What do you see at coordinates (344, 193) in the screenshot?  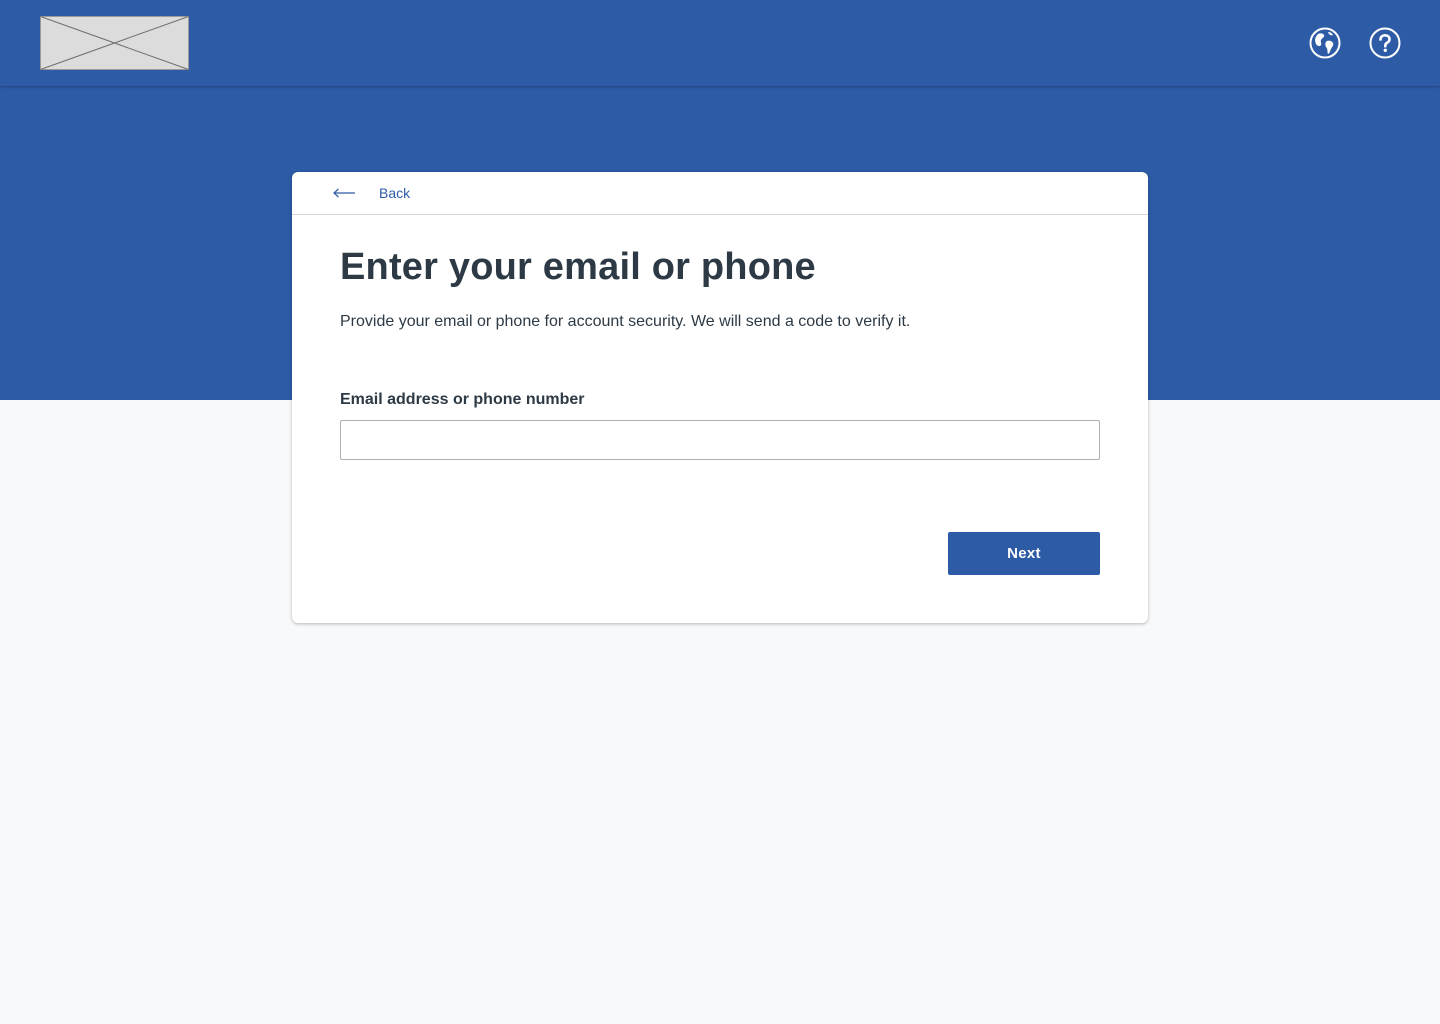 I see `arrow-left-icon` at bounding box center [344, 193].